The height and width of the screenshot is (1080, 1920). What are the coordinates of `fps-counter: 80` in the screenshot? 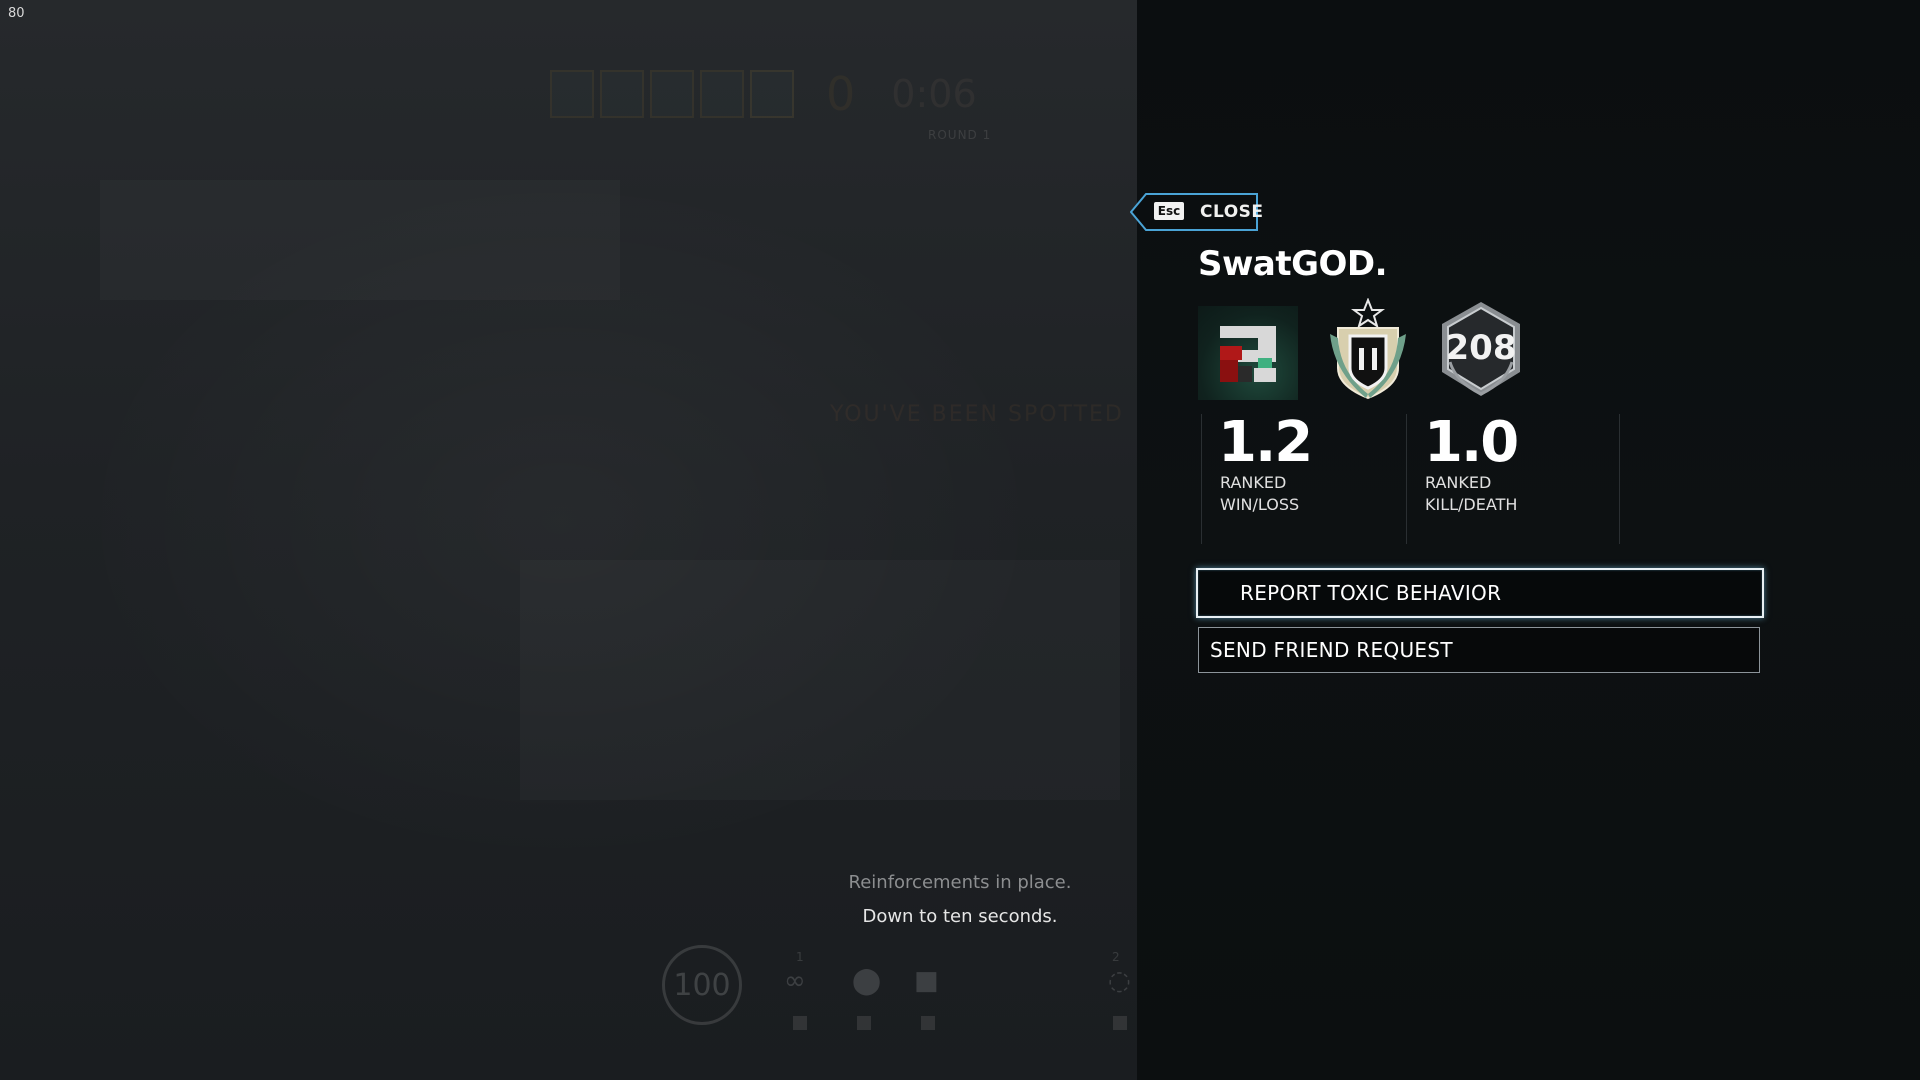 It's located at (16, 13).